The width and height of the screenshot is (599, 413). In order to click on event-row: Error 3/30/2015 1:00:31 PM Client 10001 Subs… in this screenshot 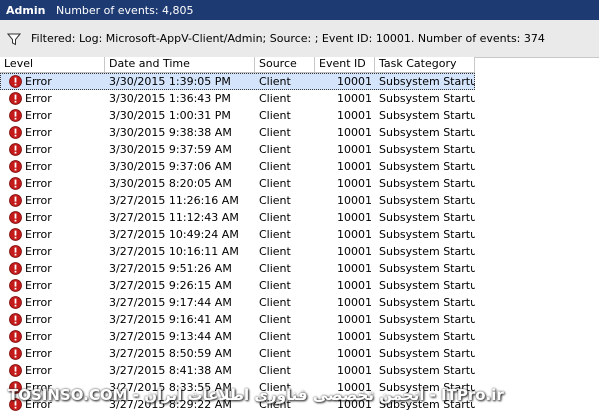, I will do `click(299, 115)`.